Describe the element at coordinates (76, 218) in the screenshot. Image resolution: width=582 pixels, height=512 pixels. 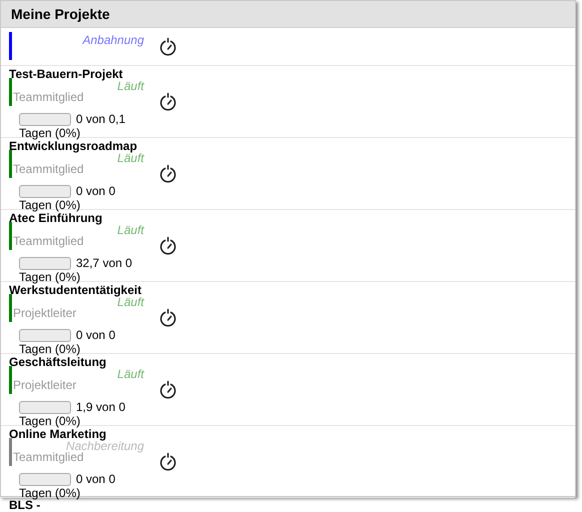
I see `project-title: Atec Einführung` at that location.